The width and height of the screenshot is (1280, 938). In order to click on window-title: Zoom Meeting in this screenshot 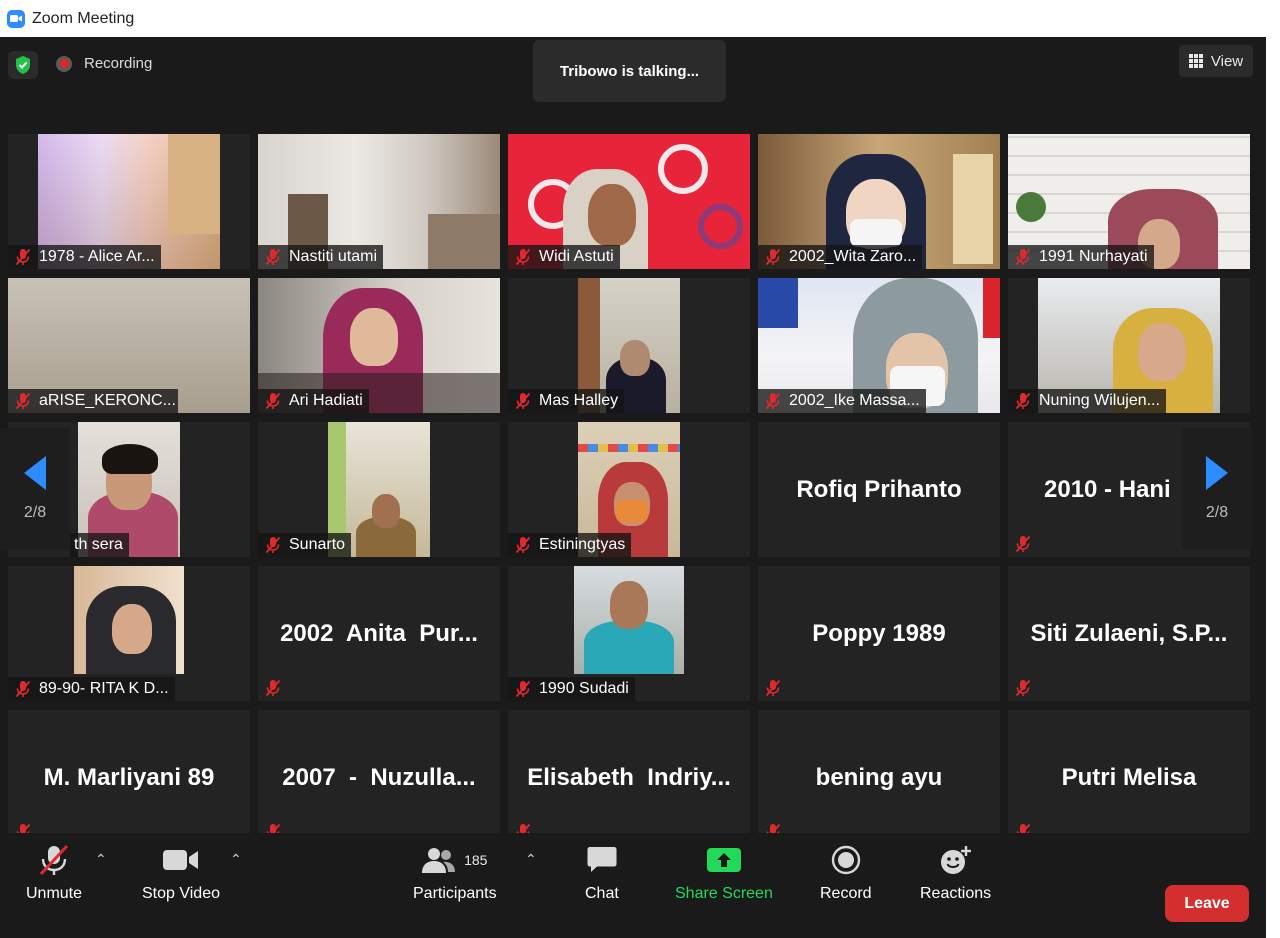, I will do `click(83, 18)`.